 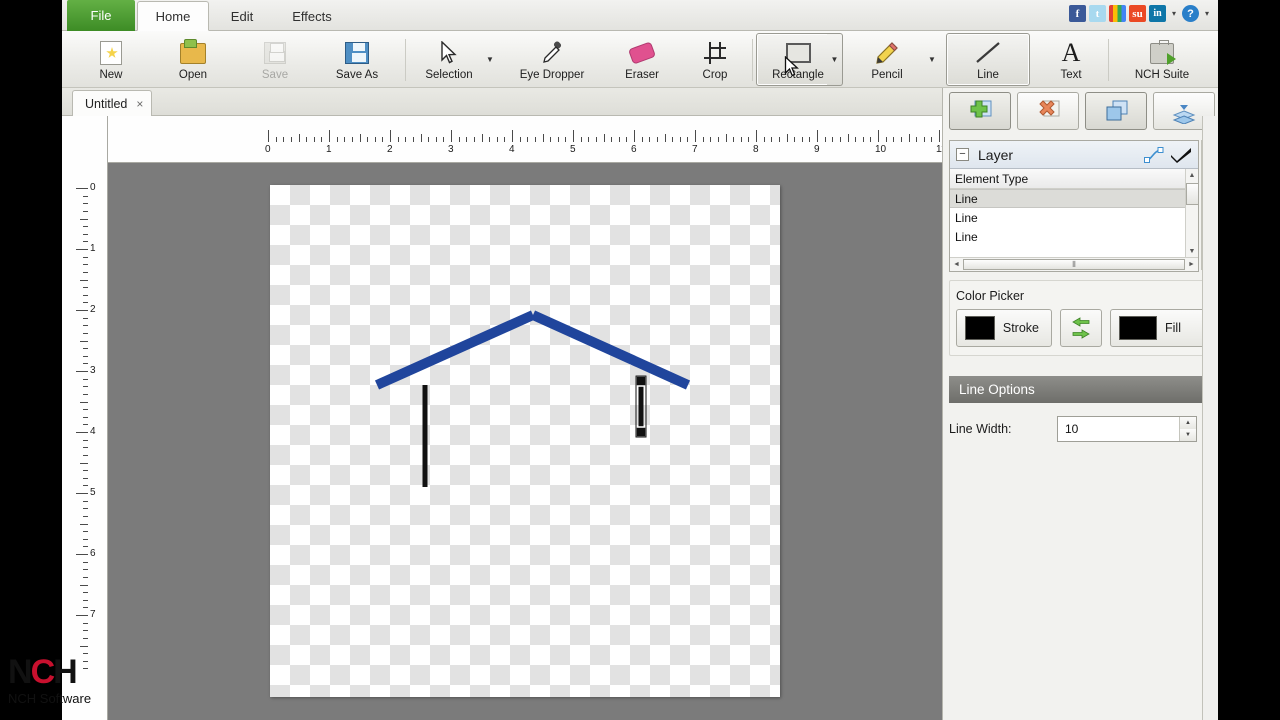 I want to click on nch-suite-button: NCH Suite, so click(x=1162, y=59).